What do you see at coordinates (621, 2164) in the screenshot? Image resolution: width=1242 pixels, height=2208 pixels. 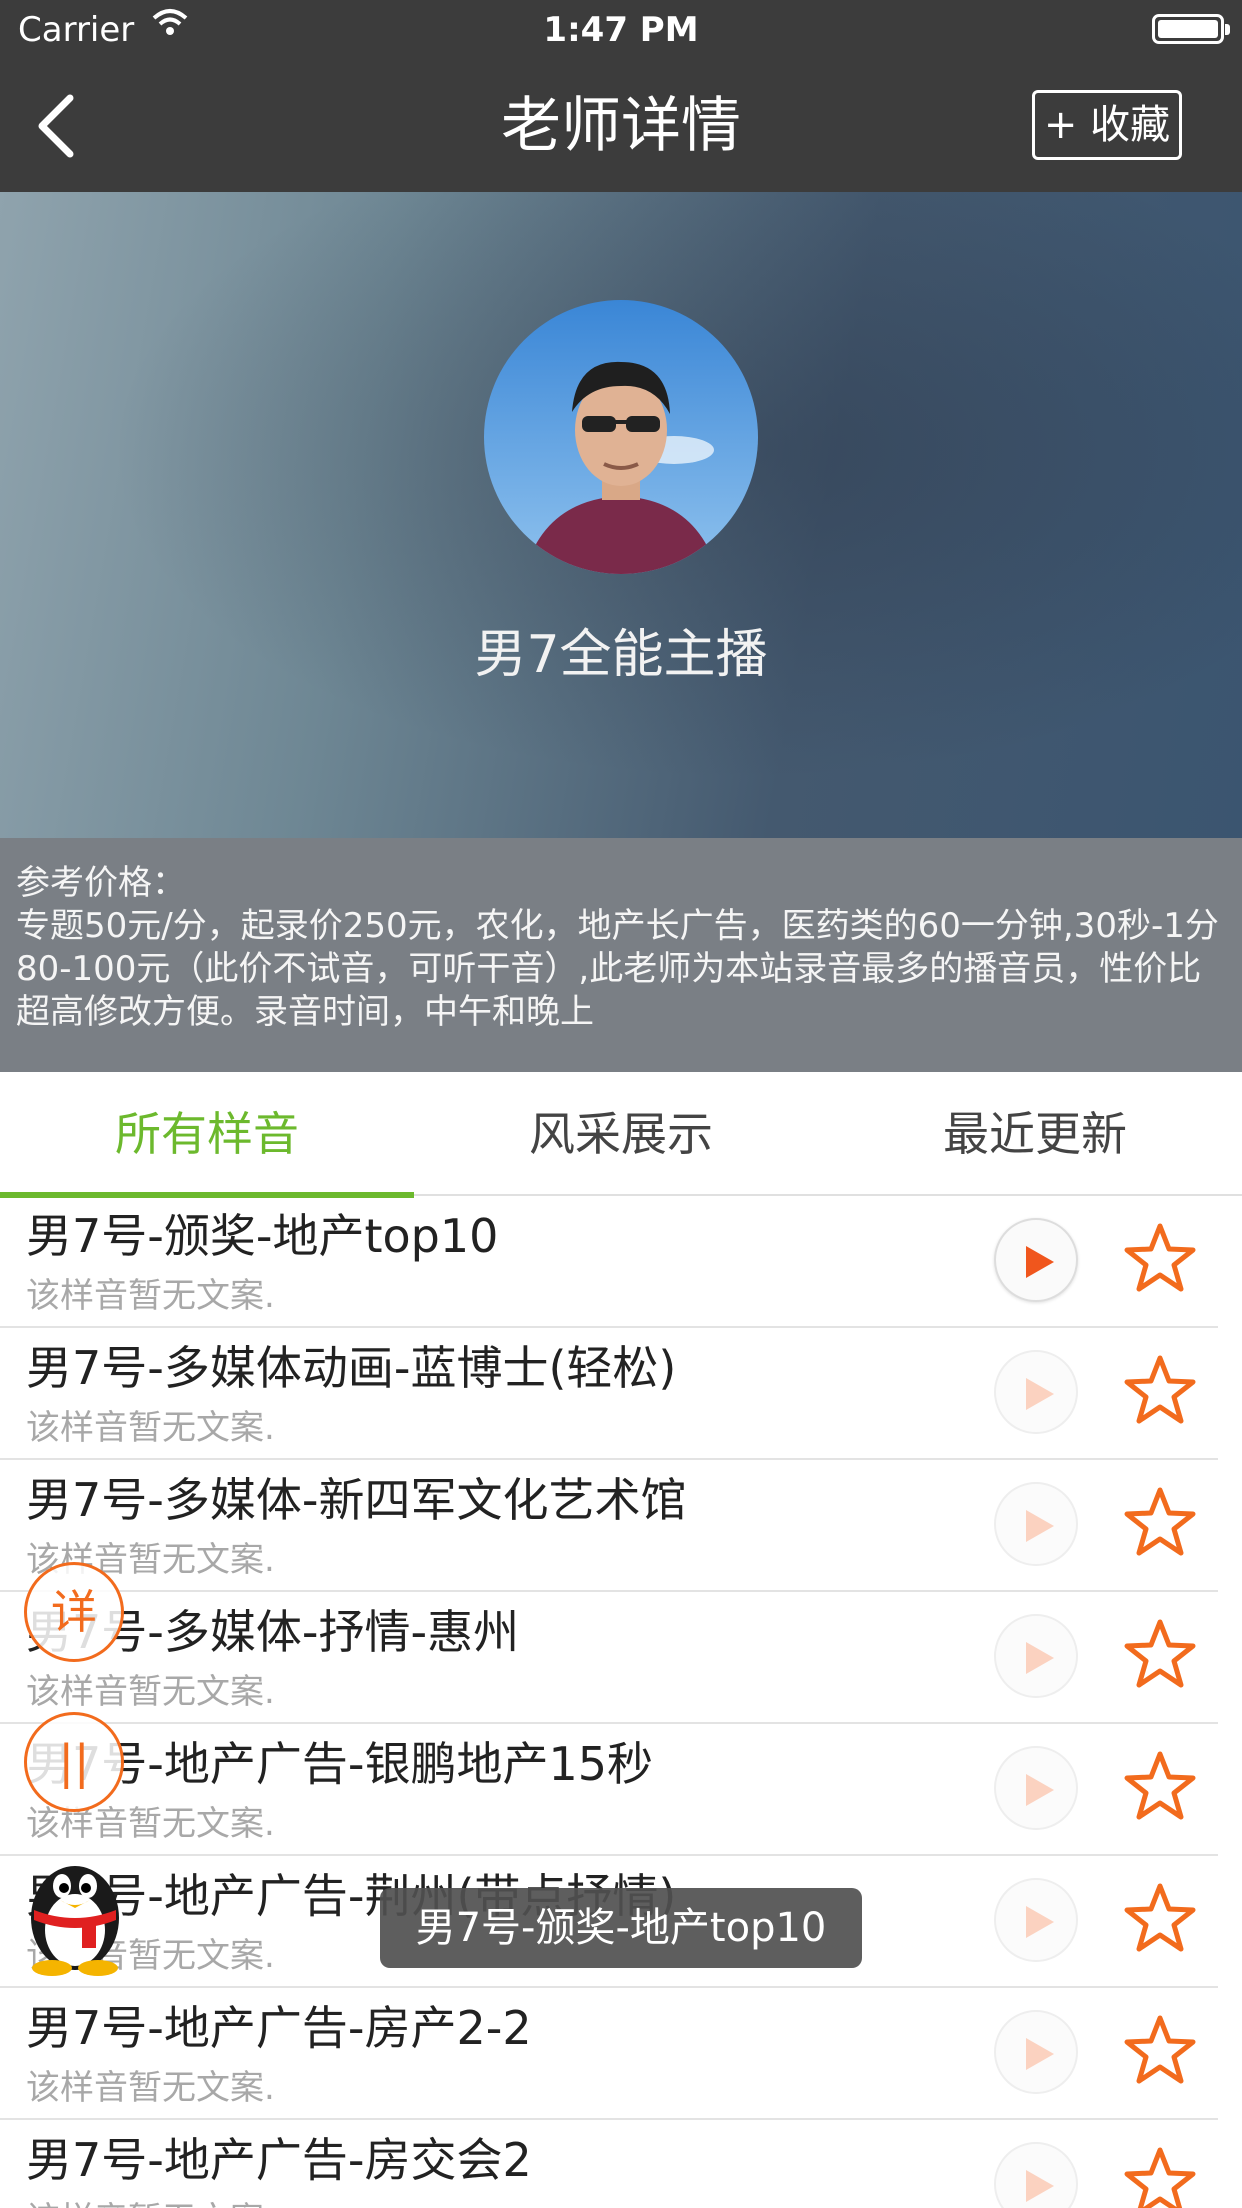 I see `list-item: 男7号-地产广告-房交会2 该样音暂无文案.` at bounding box center [621, 2164].